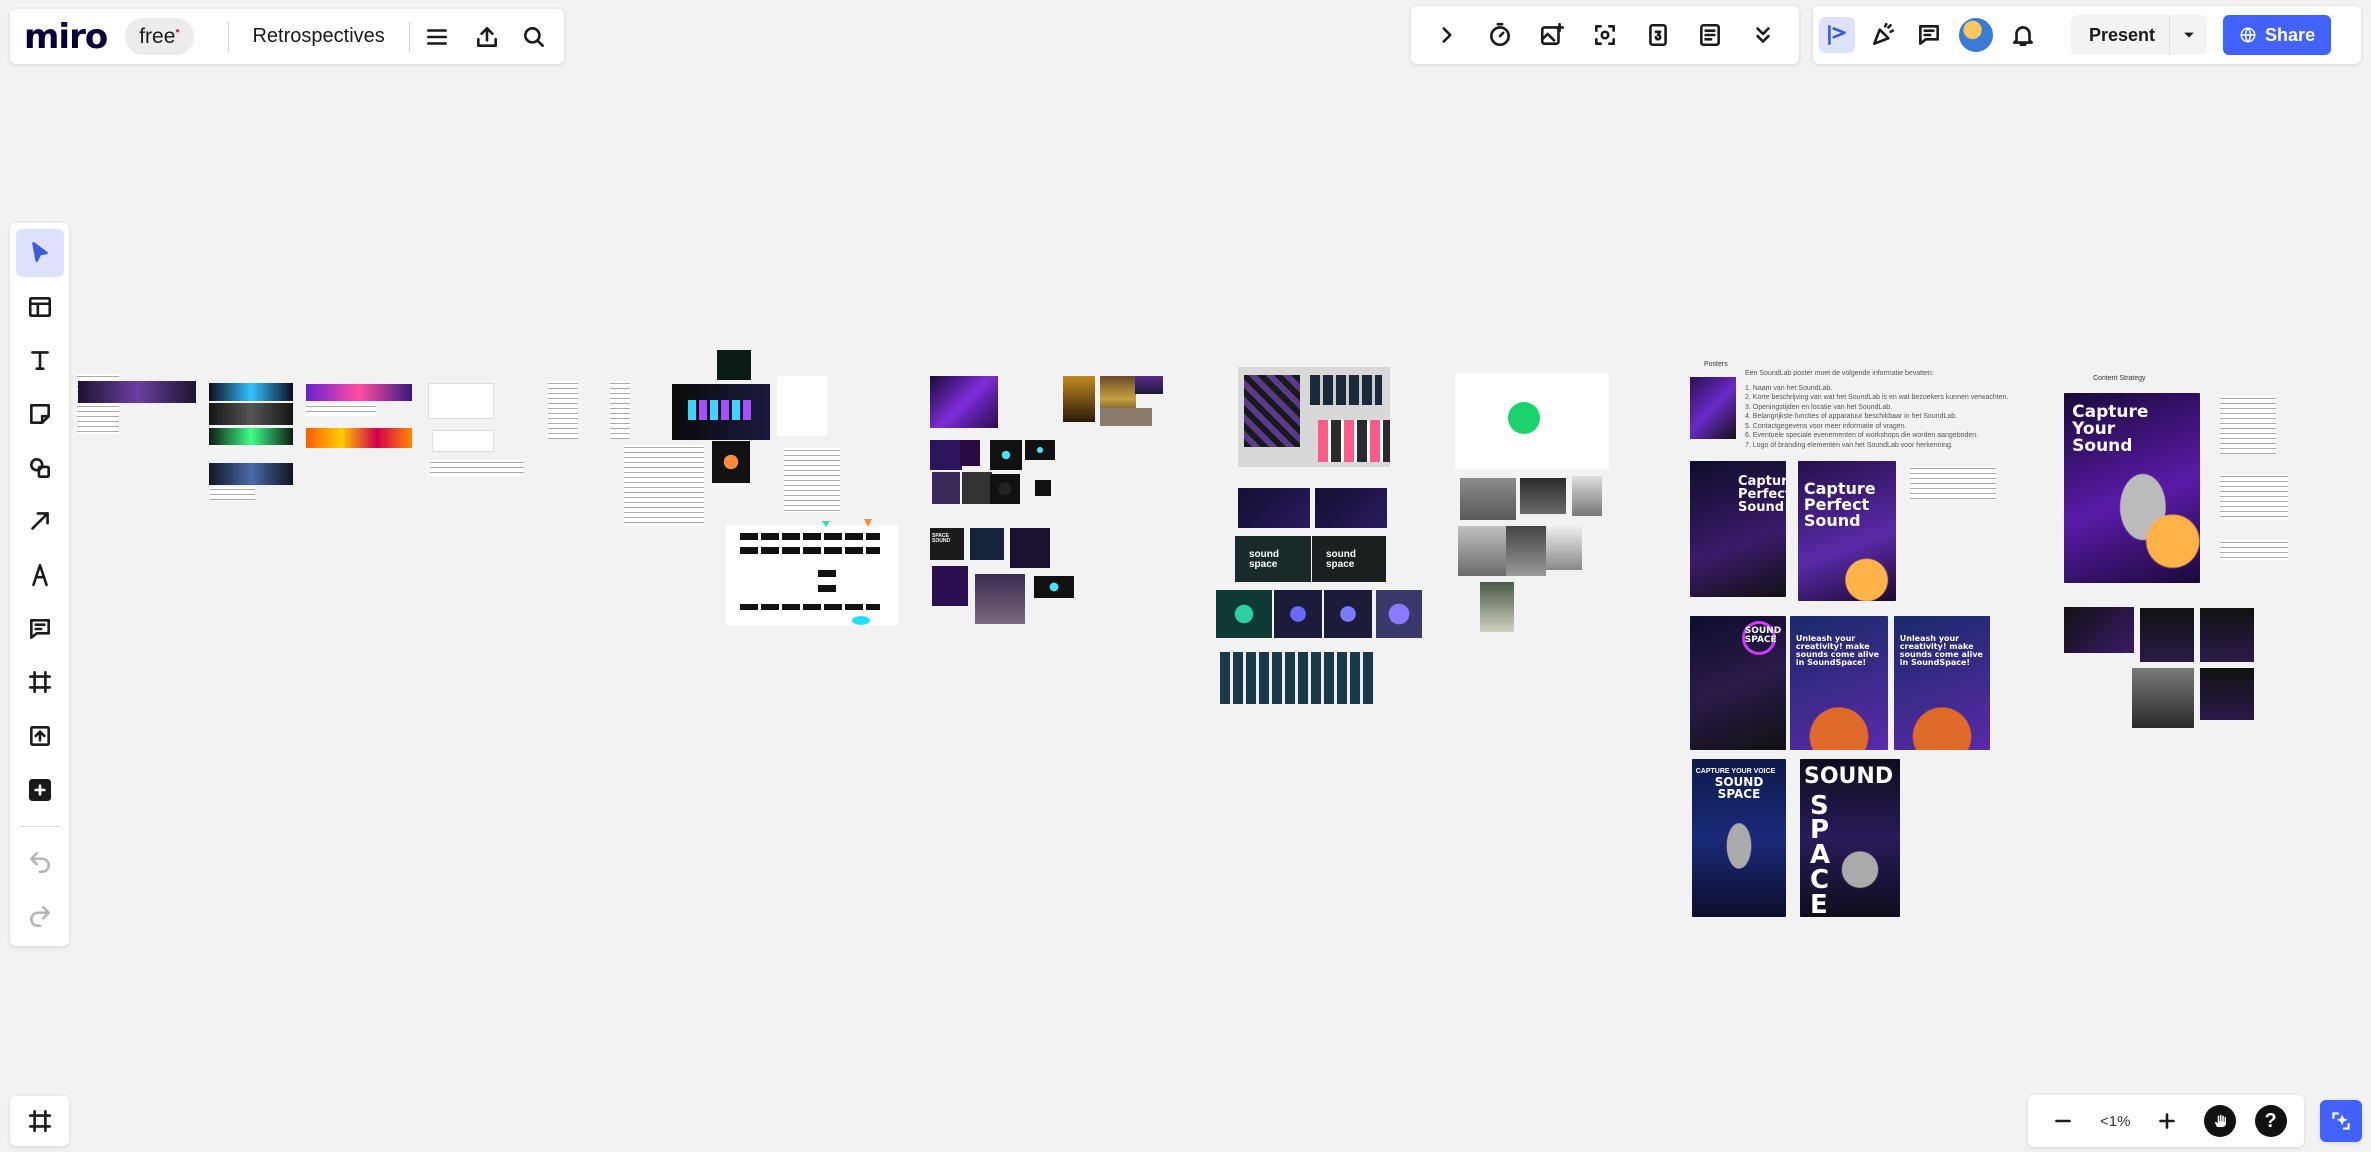  Describe the element at coordinates (486, 37) in the screenshot. I see `export-icon` at that location.